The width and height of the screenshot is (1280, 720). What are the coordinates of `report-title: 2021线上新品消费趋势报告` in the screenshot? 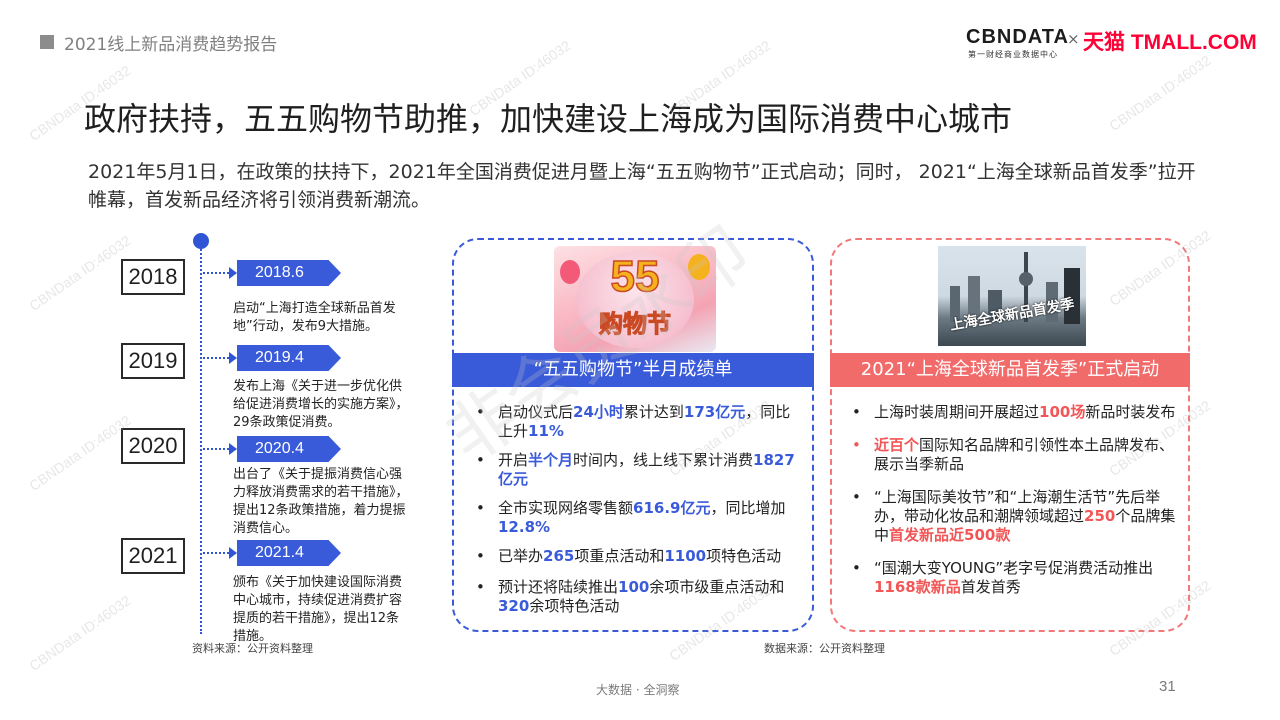 It's located at (171, 45).